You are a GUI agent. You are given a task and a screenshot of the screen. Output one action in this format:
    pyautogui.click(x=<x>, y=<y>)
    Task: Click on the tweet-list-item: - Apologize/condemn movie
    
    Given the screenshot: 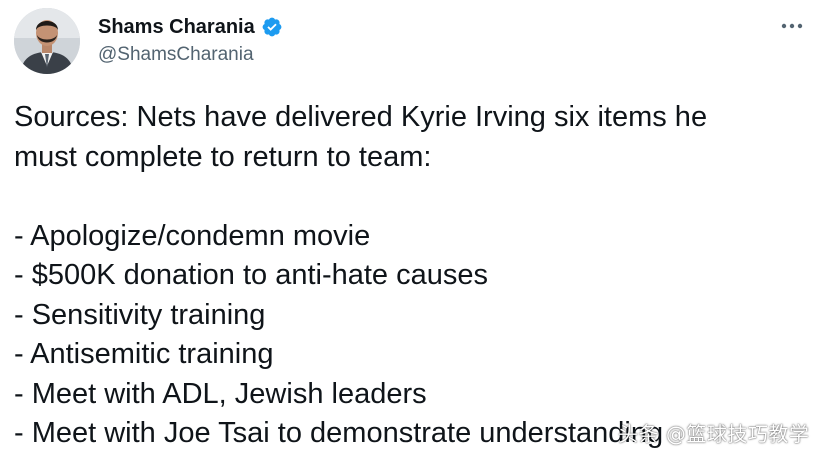 What is the action you would take?
    pyautogui.click(x=192, y=235)
    